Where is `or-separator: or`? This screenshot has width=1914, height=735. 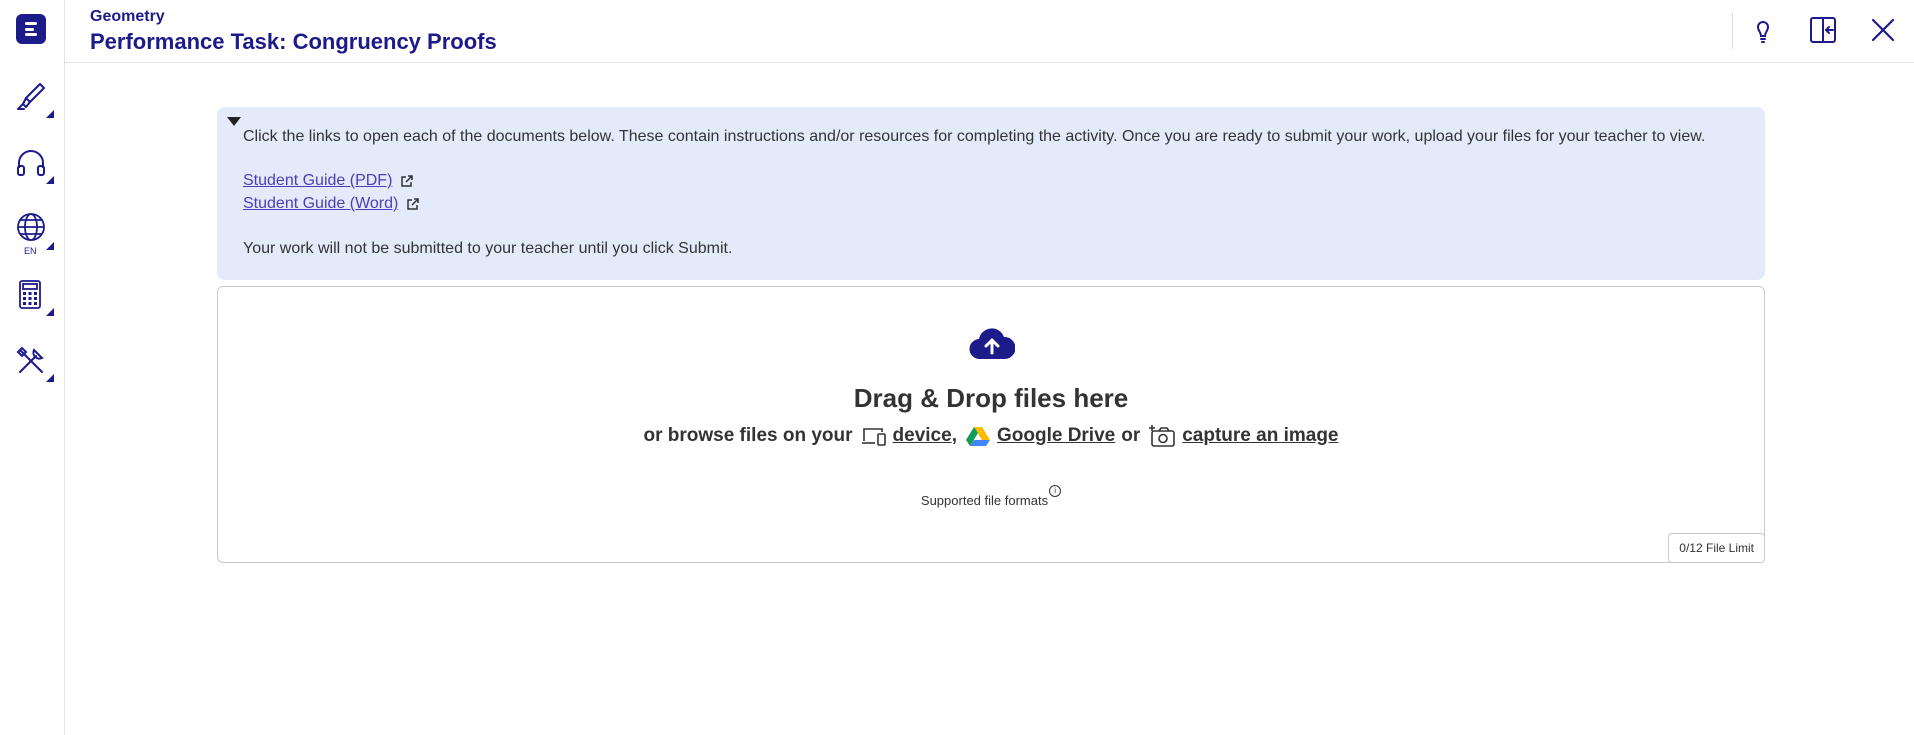 or-separator: or is located at coordinates (1131, 435).